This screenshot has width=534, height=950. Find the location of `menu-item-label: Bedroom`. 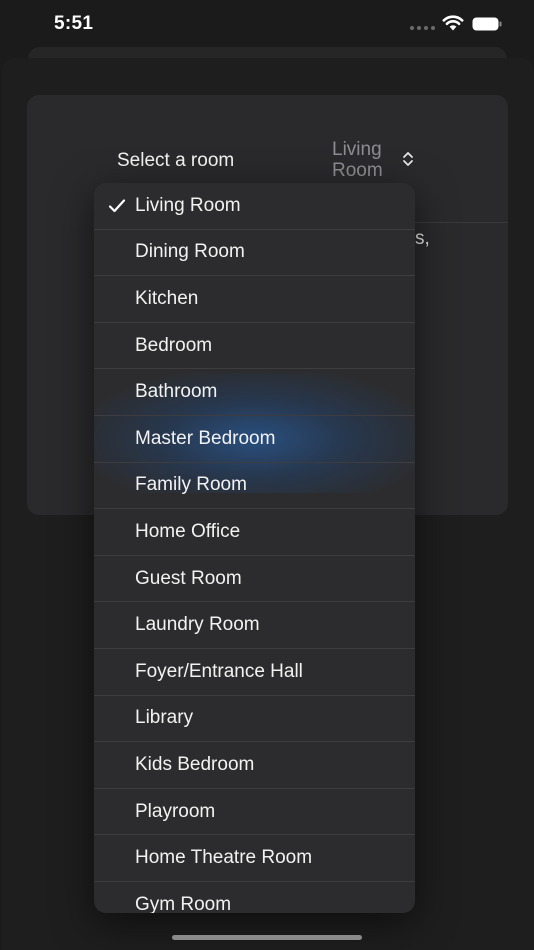

menu-item-label: Bedroom is located at coordinates (174, 345).